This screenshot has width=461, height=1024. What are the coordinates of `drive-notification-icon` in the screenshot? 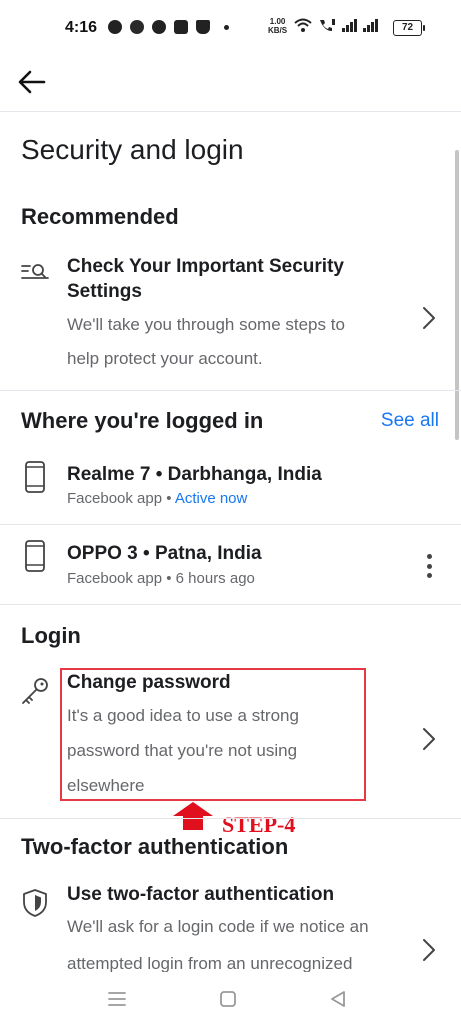 It's located at (203, 27).